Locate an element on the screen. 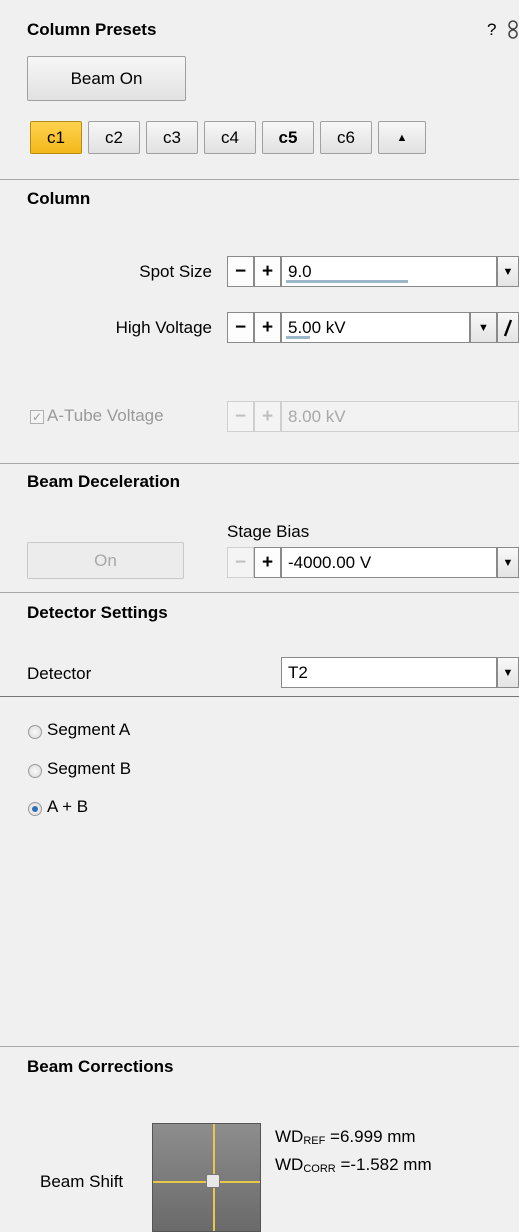  atube-voltage-field: 8.00 kV is located at coordinates (400, 416).